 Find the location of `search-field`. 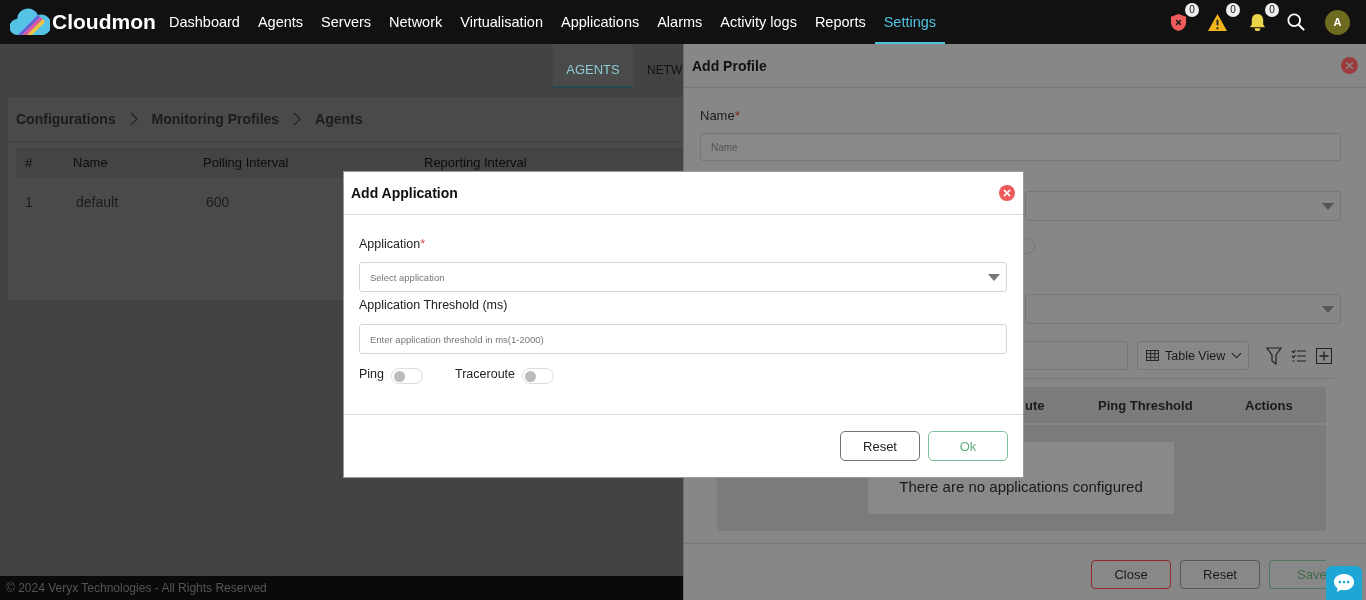

search-field is located at coordinates (1076, 355).